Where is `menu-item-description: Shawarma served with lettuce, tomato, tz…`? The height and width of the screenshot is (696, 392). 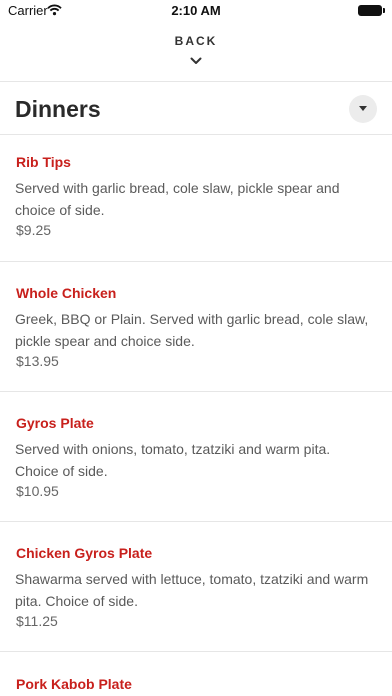 menu-item-description: Shawarma served with lettuce, tomato, tz… is located at coordinates (192, 590).